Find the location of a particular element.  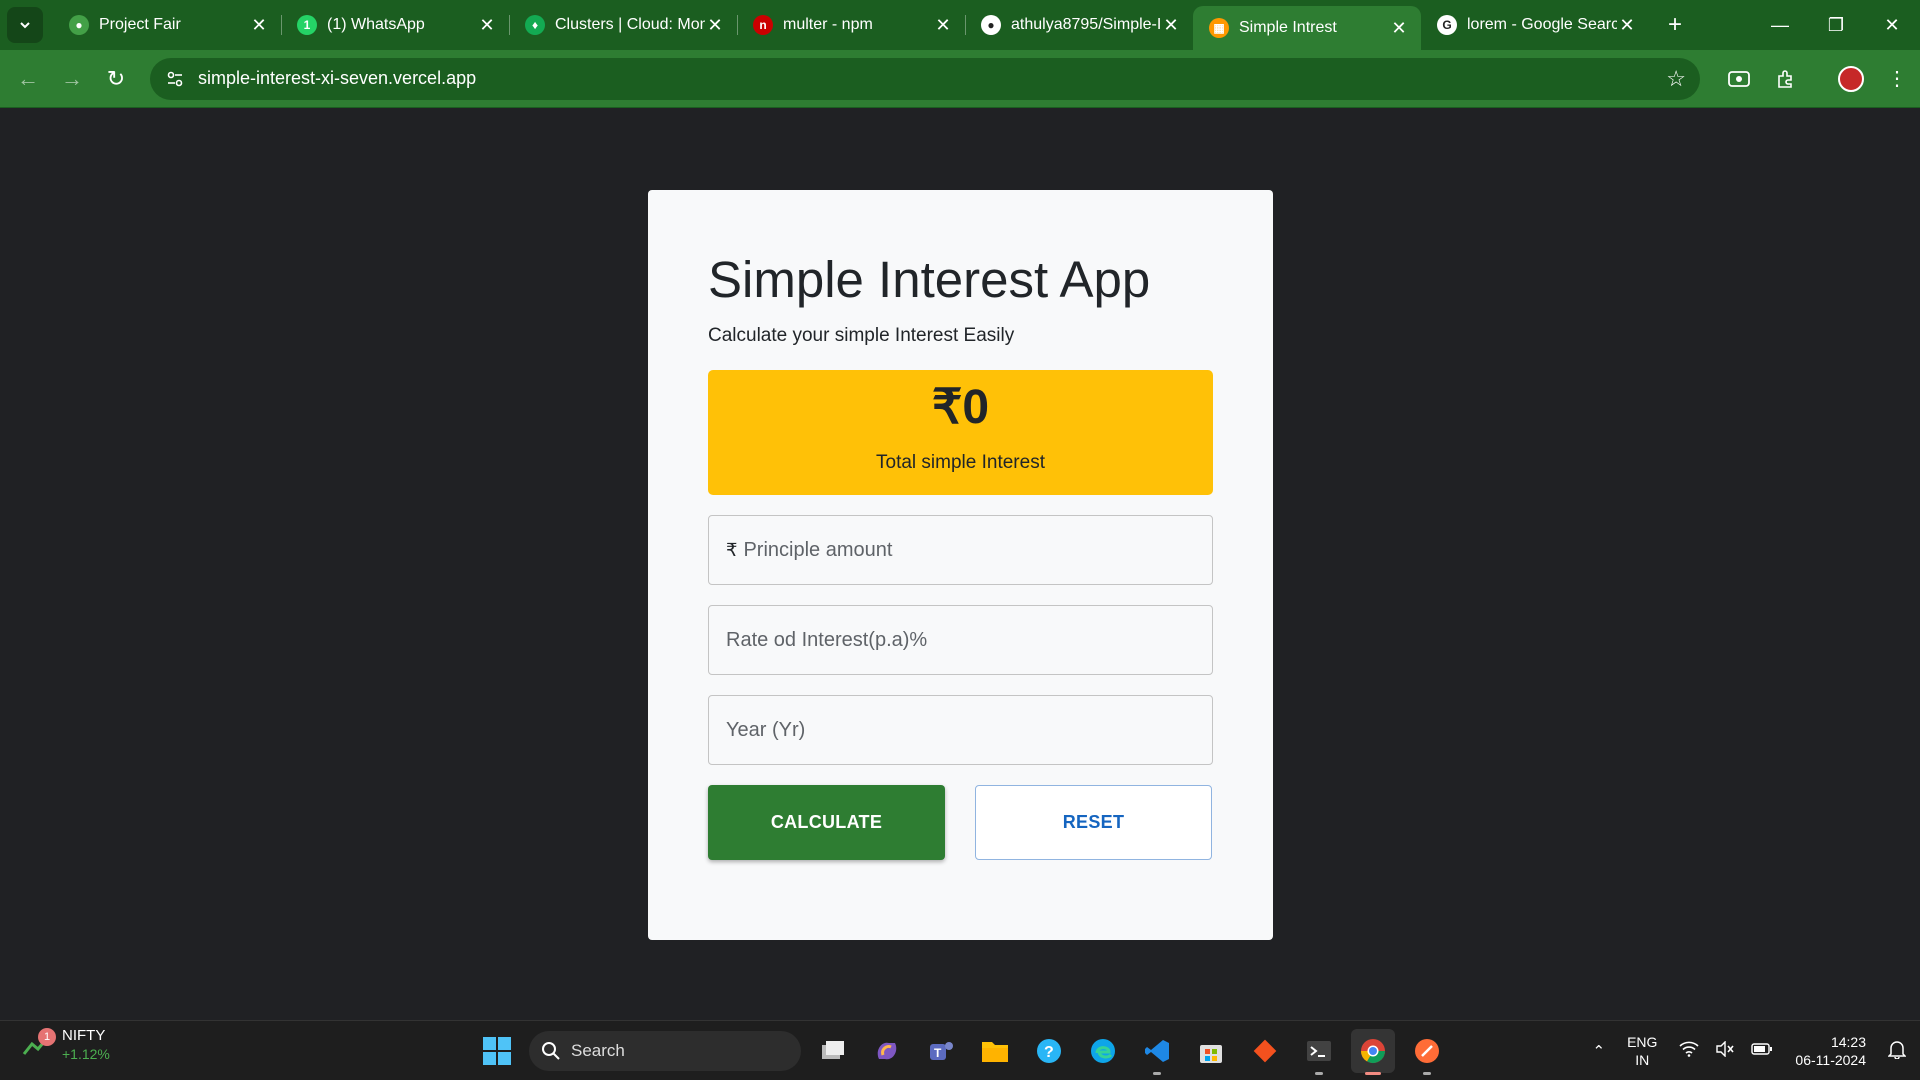

extensions-icon is located at coordinates (1785, 79).